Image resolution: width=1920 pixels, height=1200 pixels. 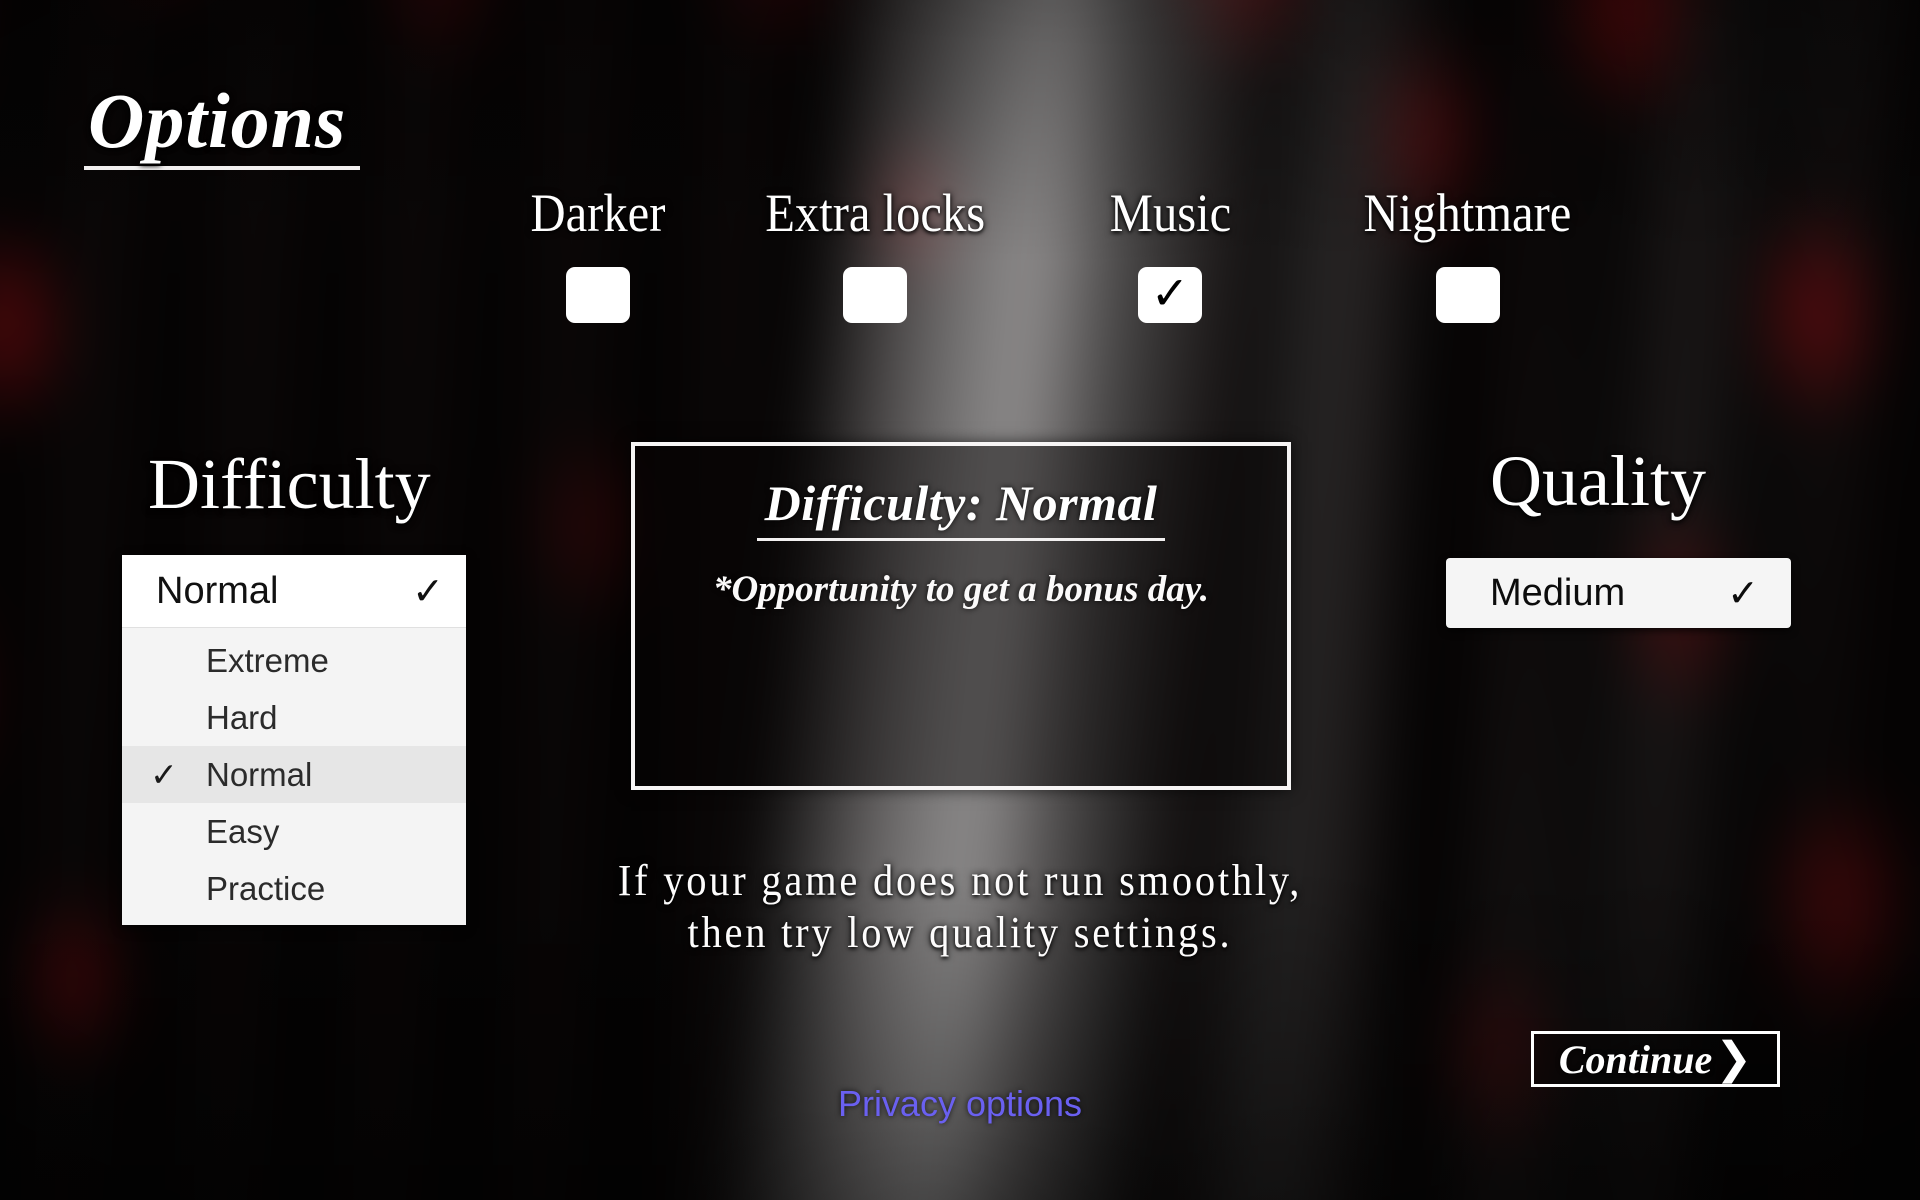 What do you see at coordinates (289, 484) in the screenshot?
I see `difficulty-heading: Difficulty` at bounding box center [289, 484].